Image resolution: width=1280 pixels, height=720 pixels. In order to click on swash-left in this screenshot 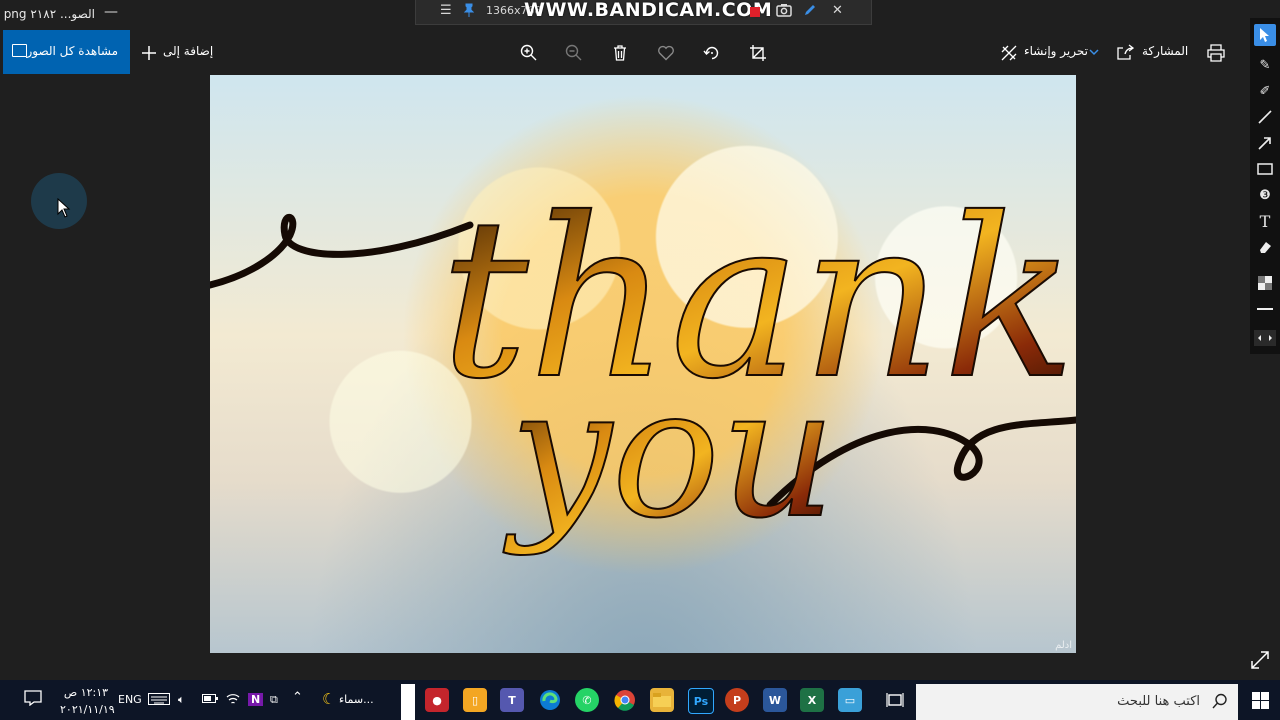, I will do `click(342, 251)`.